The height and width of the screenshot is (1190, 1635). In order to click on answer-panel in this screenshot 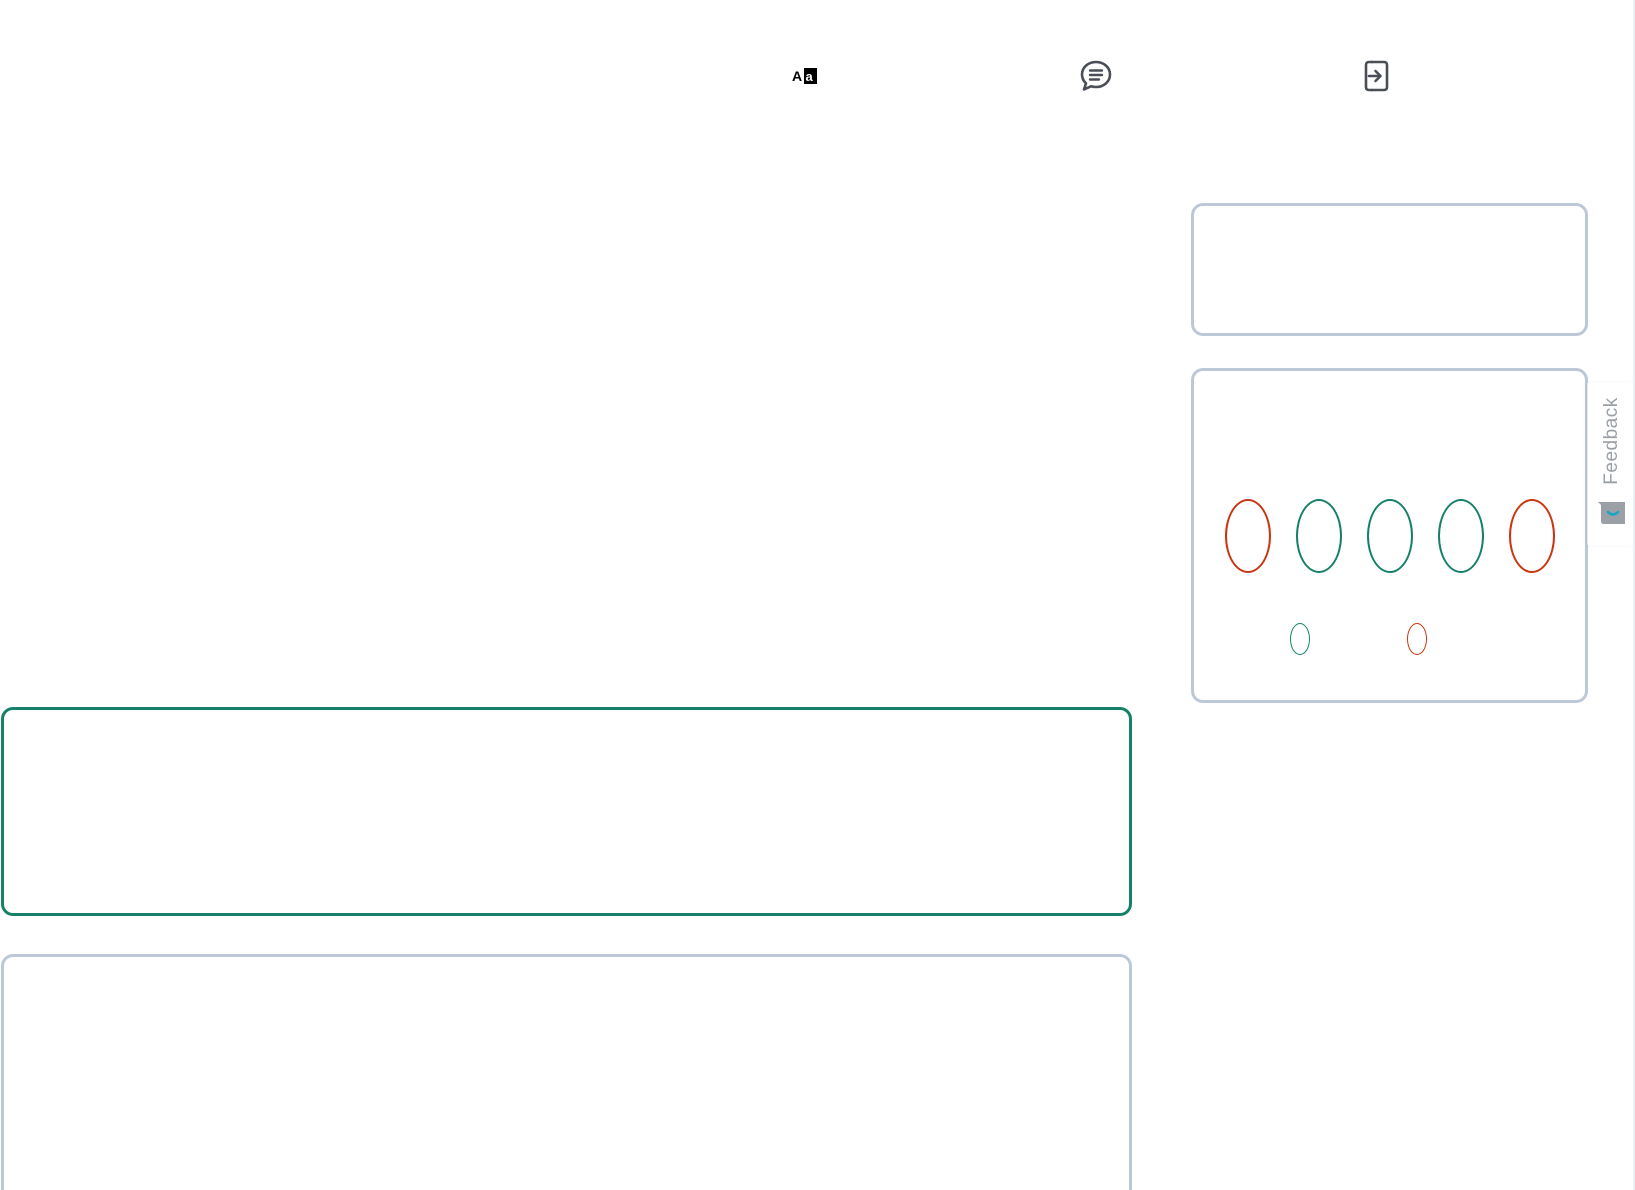, I will do `click(566, 1072)`.